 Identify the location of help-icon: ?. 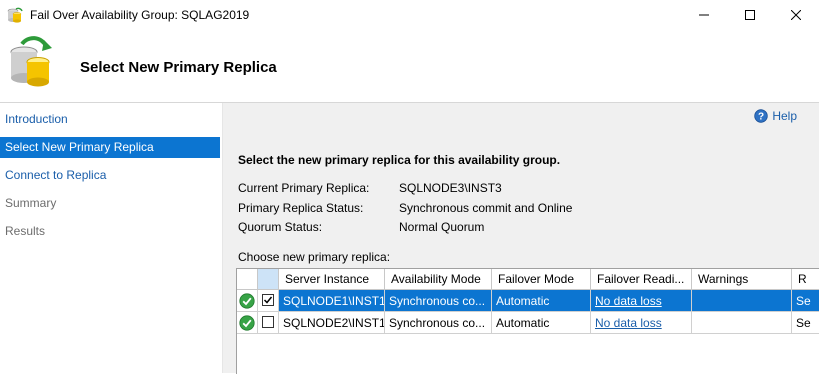
(761, 116).